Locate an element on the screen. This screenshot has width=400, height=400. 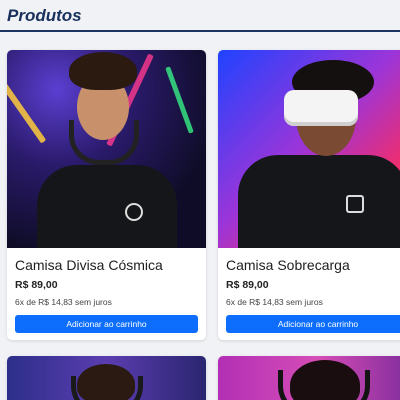
headset-microphone-icon is located at coordinates (324, 385).